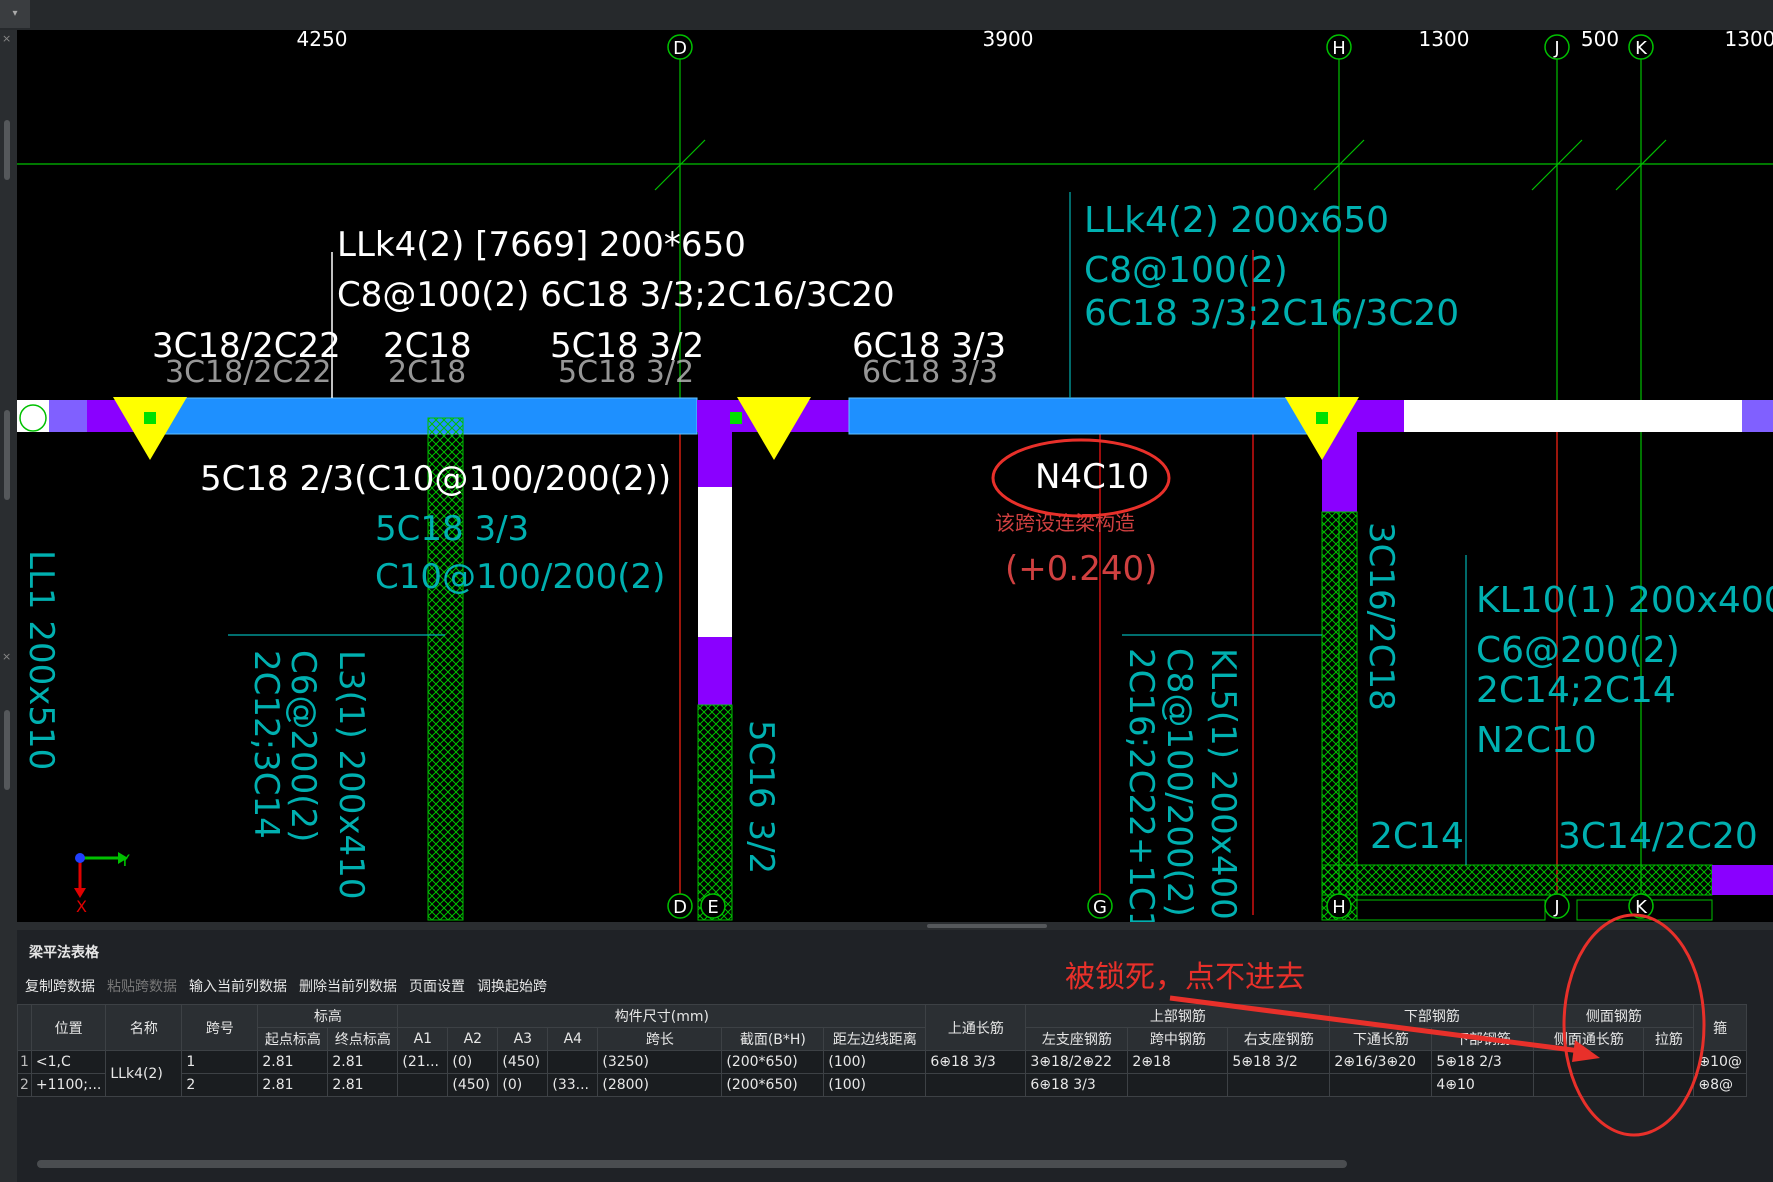 This screenshot has width=1773, height=1182. Describe the element at coordinates (1483, 1085) in the screenshot. I see `table-cell: 4⊕10` at that location.